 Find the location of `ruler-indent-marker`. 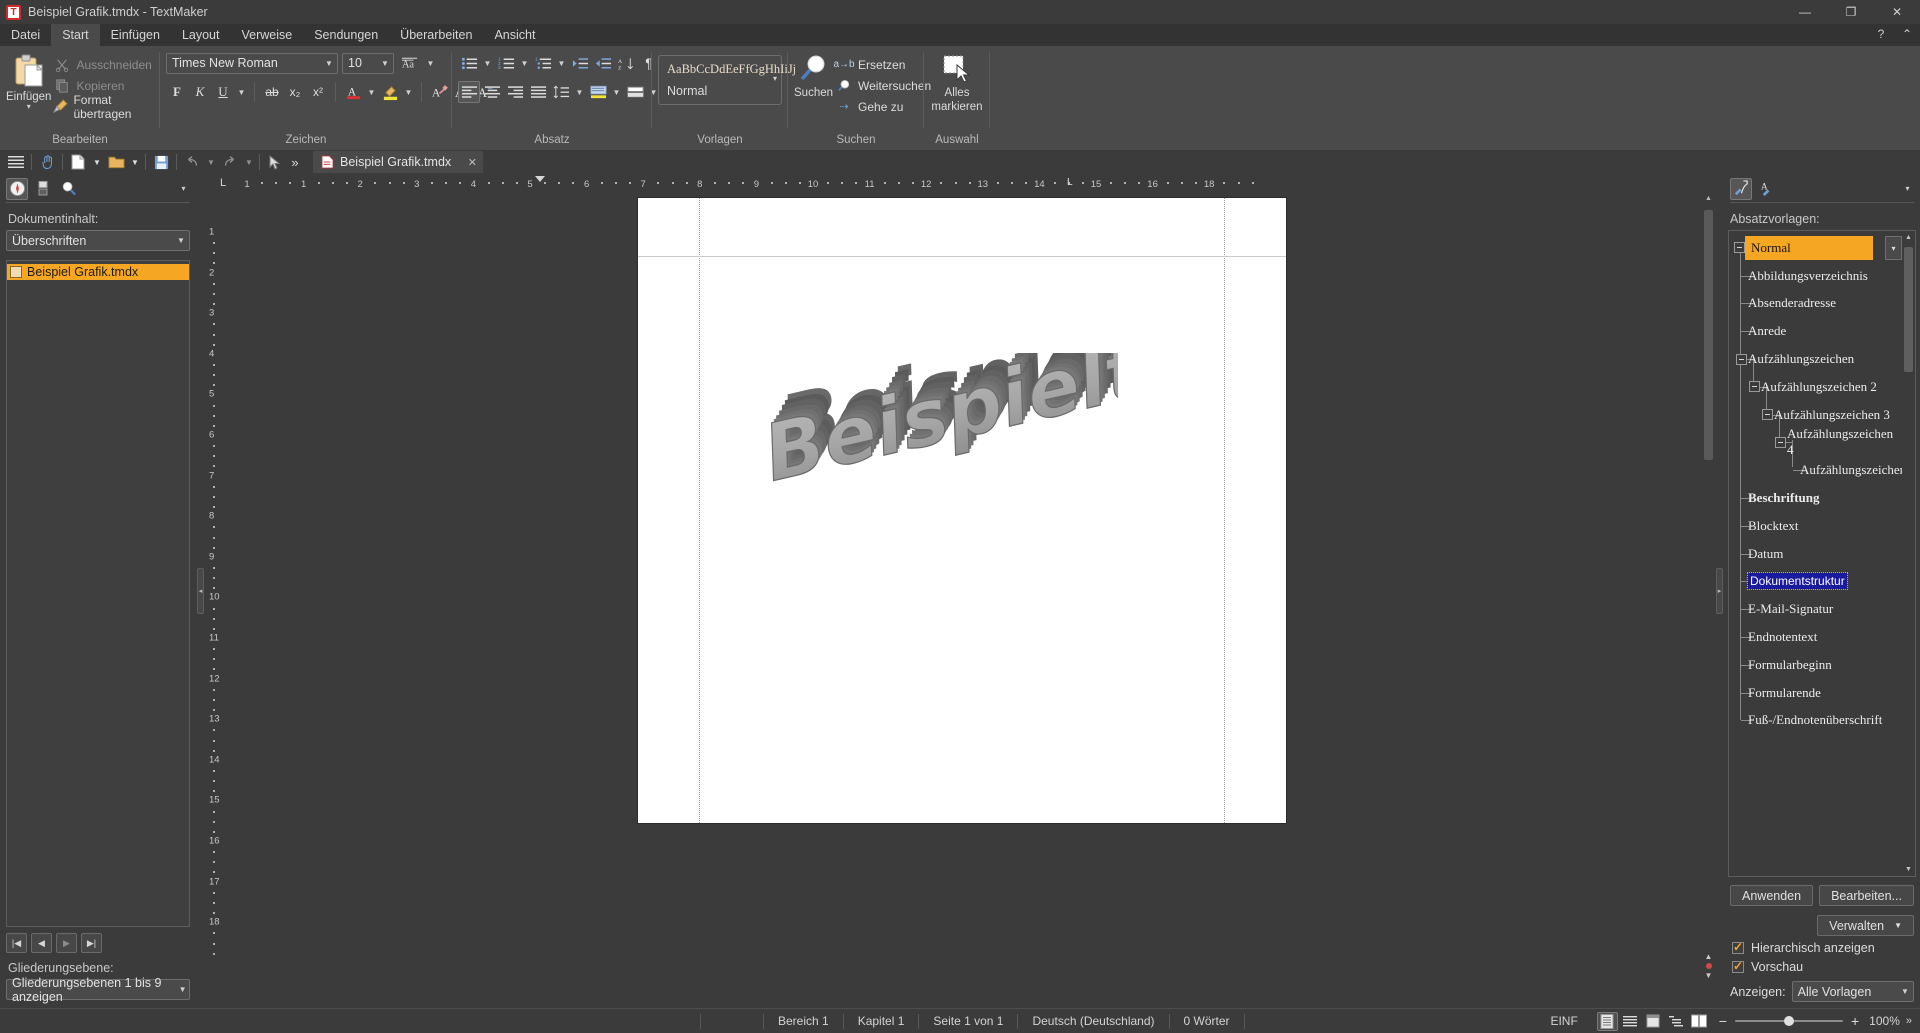

ruler-indent-marker is located at coordinates (540, 178).